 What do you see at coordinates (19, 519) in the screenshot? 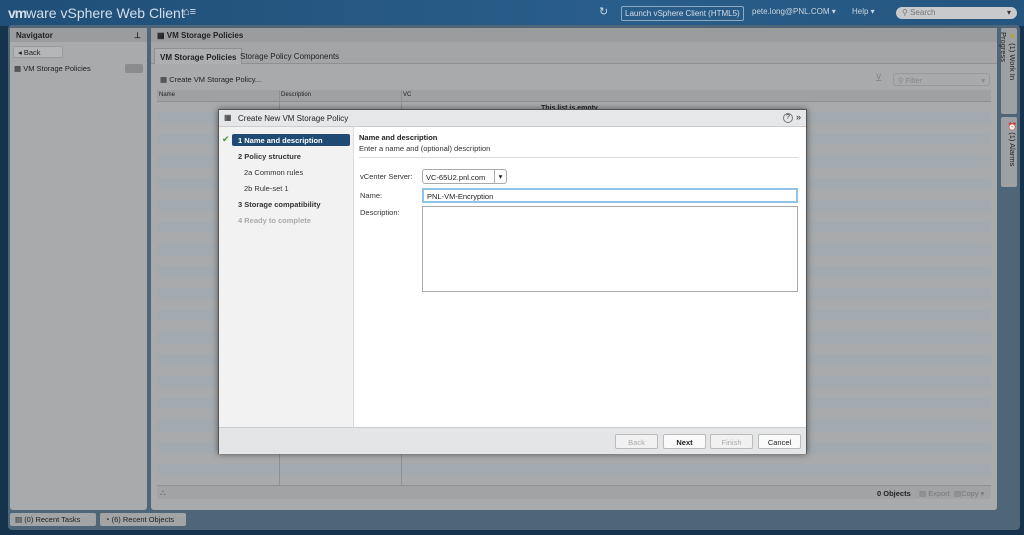
I see `tasks-icon: ▤` at bounding box center [19, 519].